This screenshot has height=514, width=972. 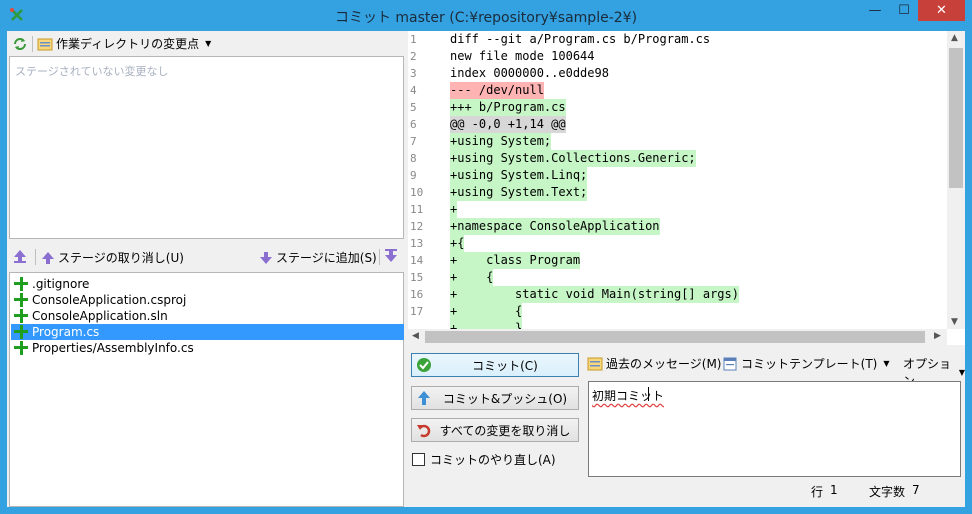 I want to click on discard-all-button: すべての変更を取り消し, so click(x=495, y=430).